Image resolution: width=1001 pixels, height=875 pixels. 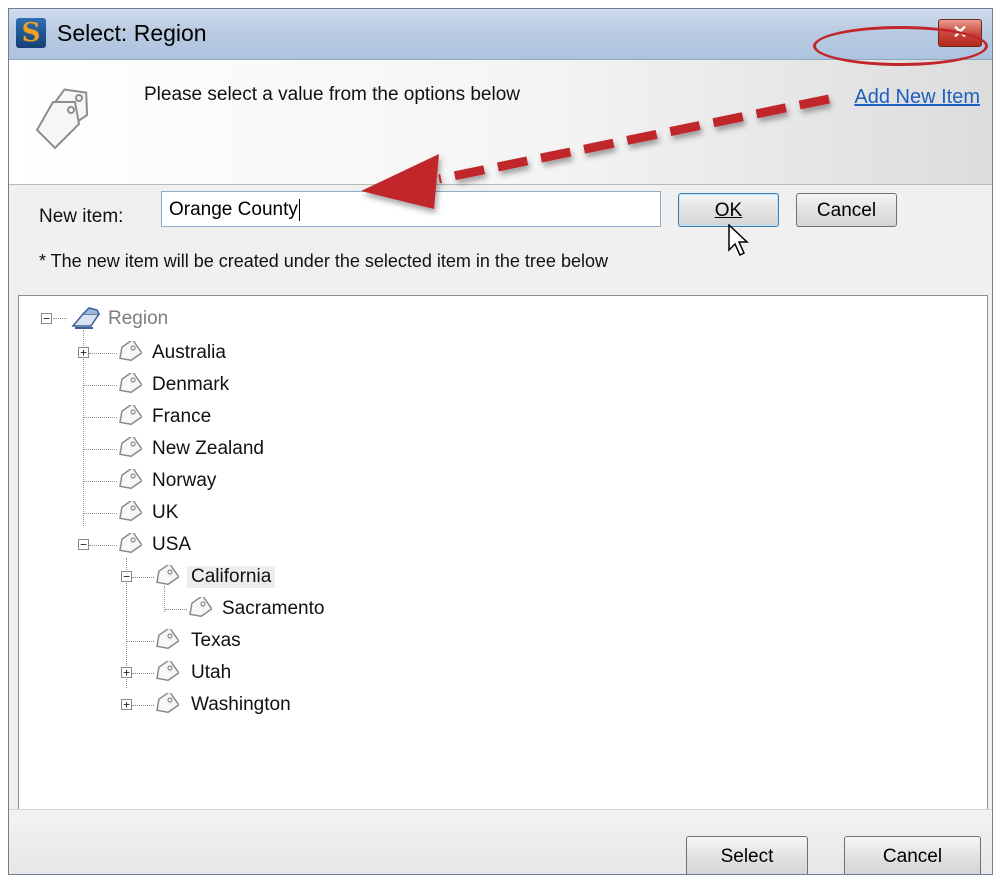 I want to click on tree-item-australia: Australia, so click(x=189, y=353).